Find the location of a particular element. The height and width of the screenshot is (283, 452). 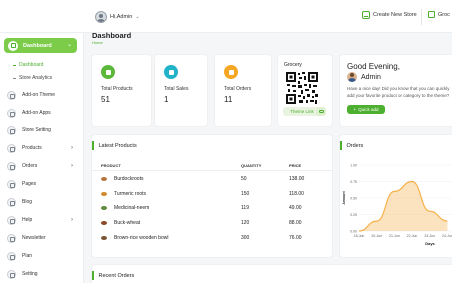

section-header: Recent Orders is located at coordinates (113, 275).